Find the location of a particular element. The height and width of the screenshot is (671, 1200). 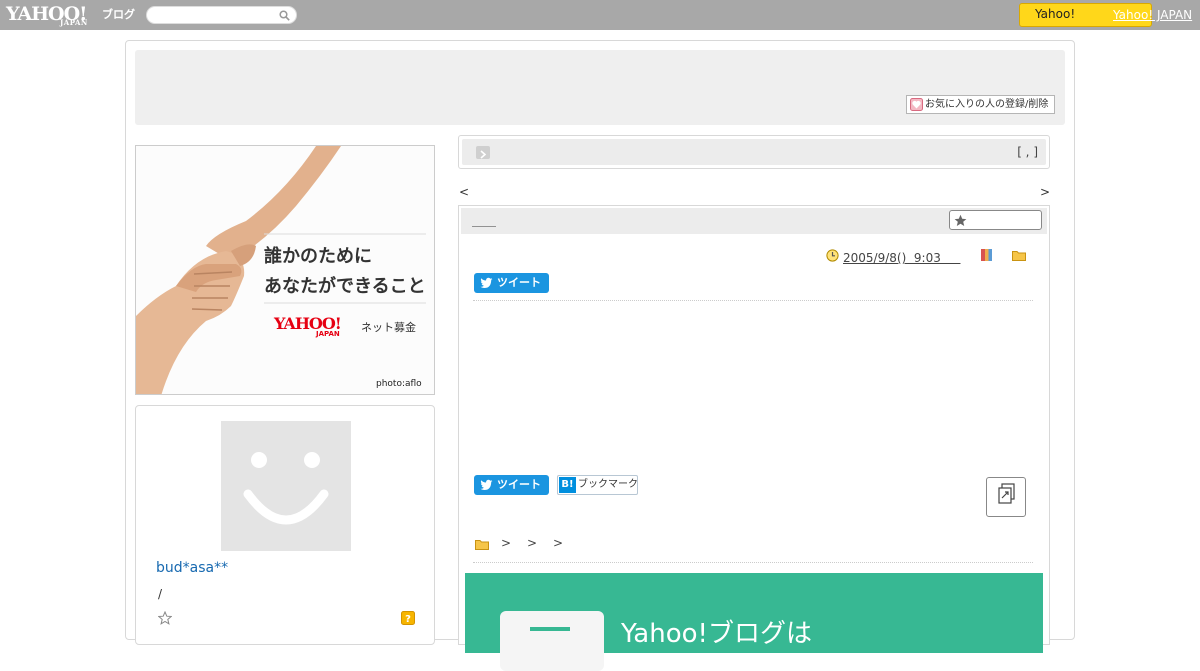

search-icon is located at coordinates (284, 15).